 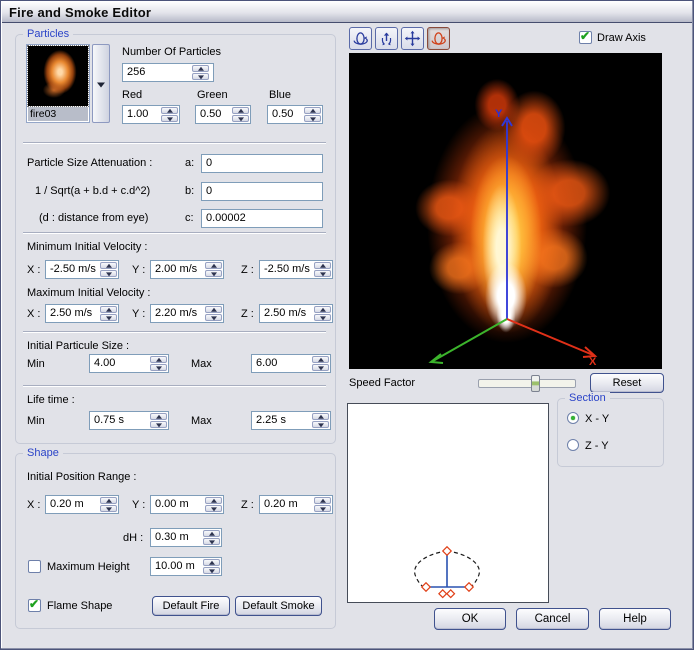 I want to click on default-smoke-button: Default Smoke, so click(x=278, y=606).